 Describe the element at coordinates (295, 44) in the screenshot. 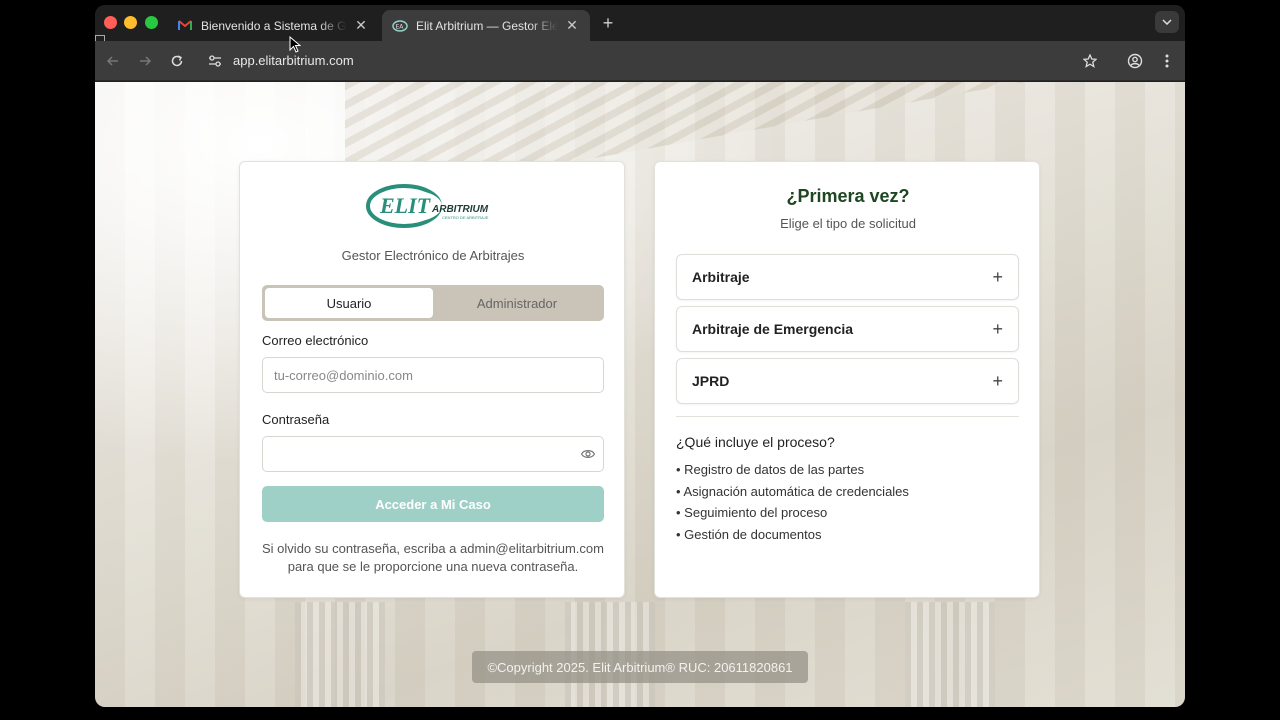

I see `mouse-cursor-icon` at that location.